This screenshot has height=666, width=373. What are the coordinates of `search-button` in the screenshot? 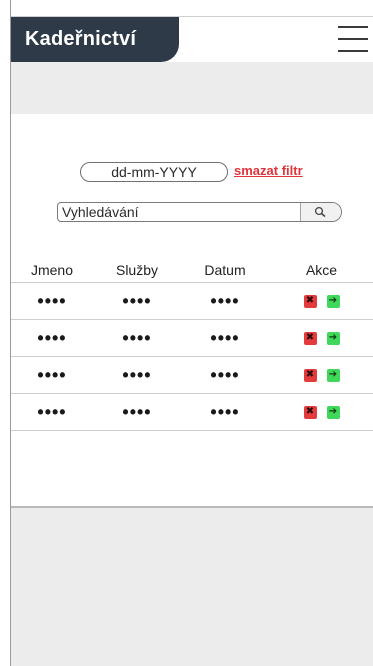 It's located at (320, 212).